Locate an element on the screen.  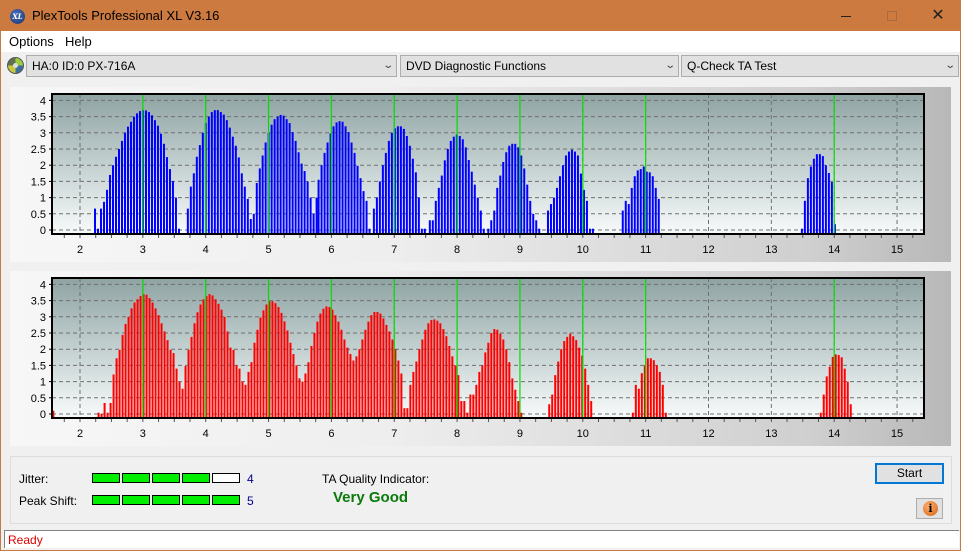
menu-help: Help is located at coordinates (78, 41).